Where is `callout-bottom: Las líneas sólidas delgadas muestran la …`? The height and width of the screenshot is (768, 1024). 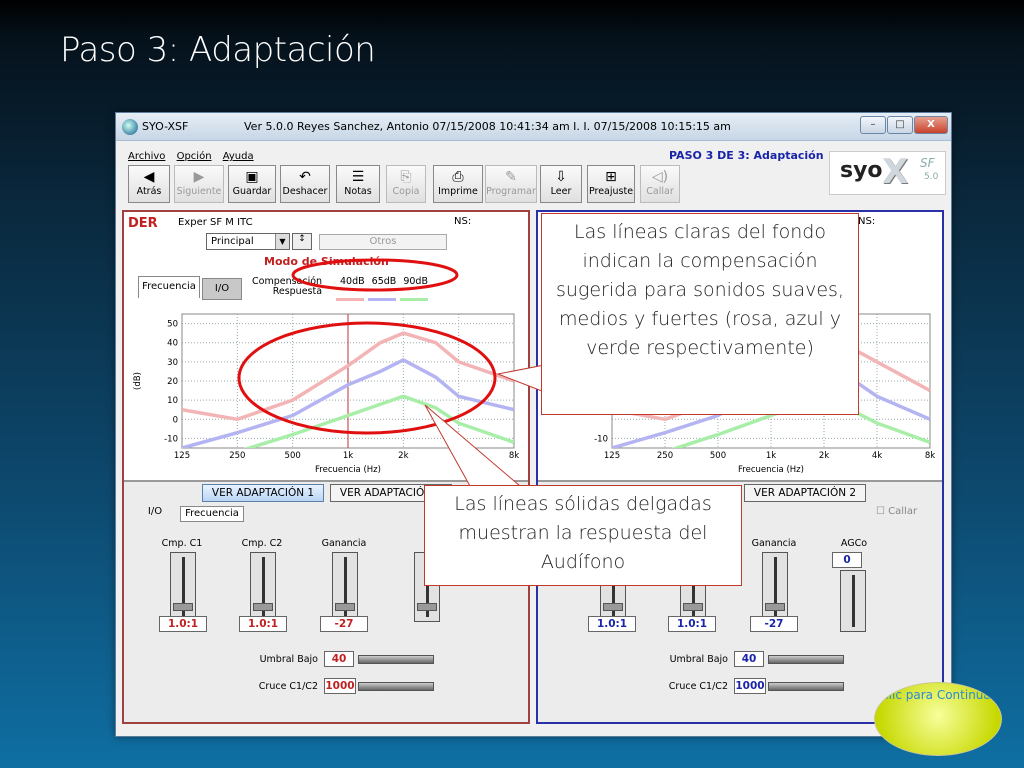
callout-bottom: Las líneas sólidas delgadas muestran la … is located at coordinates (583, 535).